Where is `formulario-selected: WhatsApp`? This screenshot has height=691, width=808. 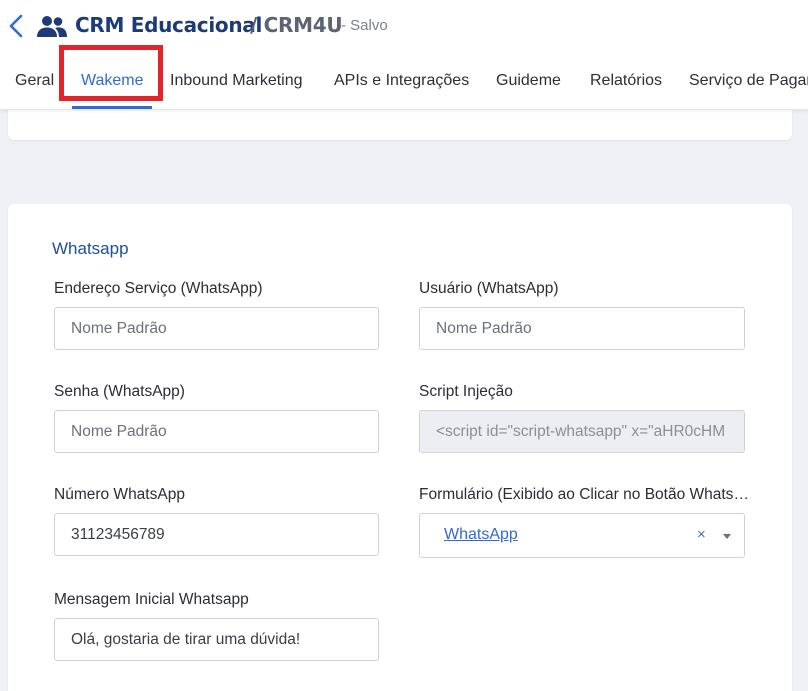
formulario-selected: WhatsApp is located at coordinates (481, 535).